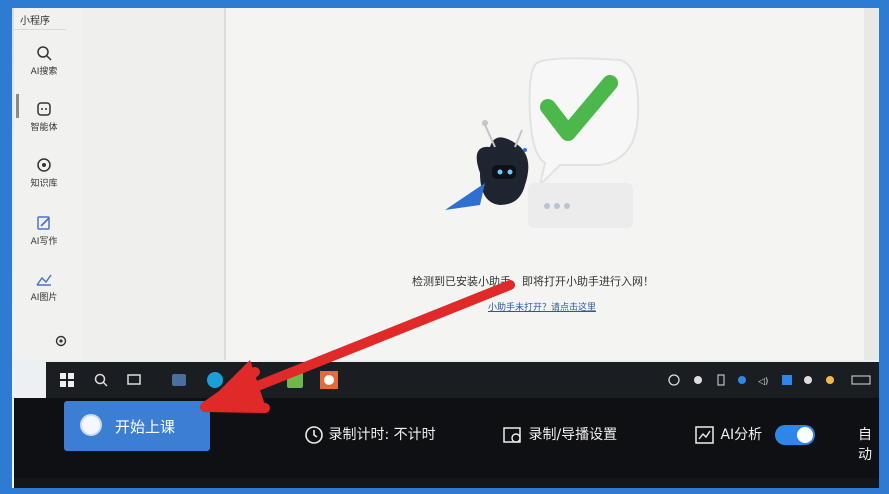  Describe the element at coordinates (704, 435) in the screenshot. I see `ai-analysis-icon` at that location.